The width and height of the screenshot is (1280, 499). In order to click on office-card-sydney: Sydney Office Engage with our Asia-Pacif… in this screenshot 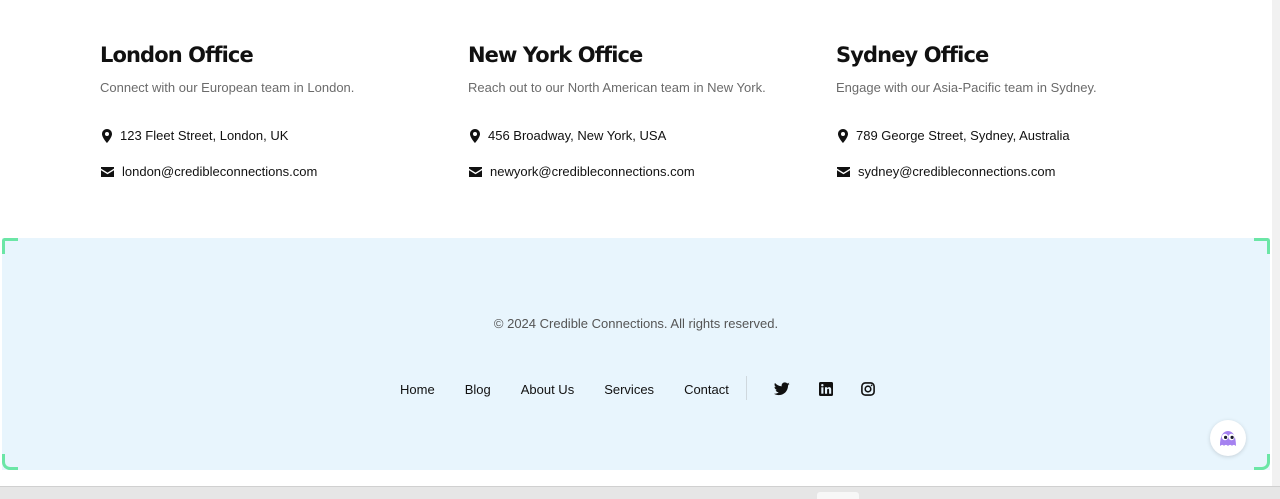, I will do `click(1001, 109)`.